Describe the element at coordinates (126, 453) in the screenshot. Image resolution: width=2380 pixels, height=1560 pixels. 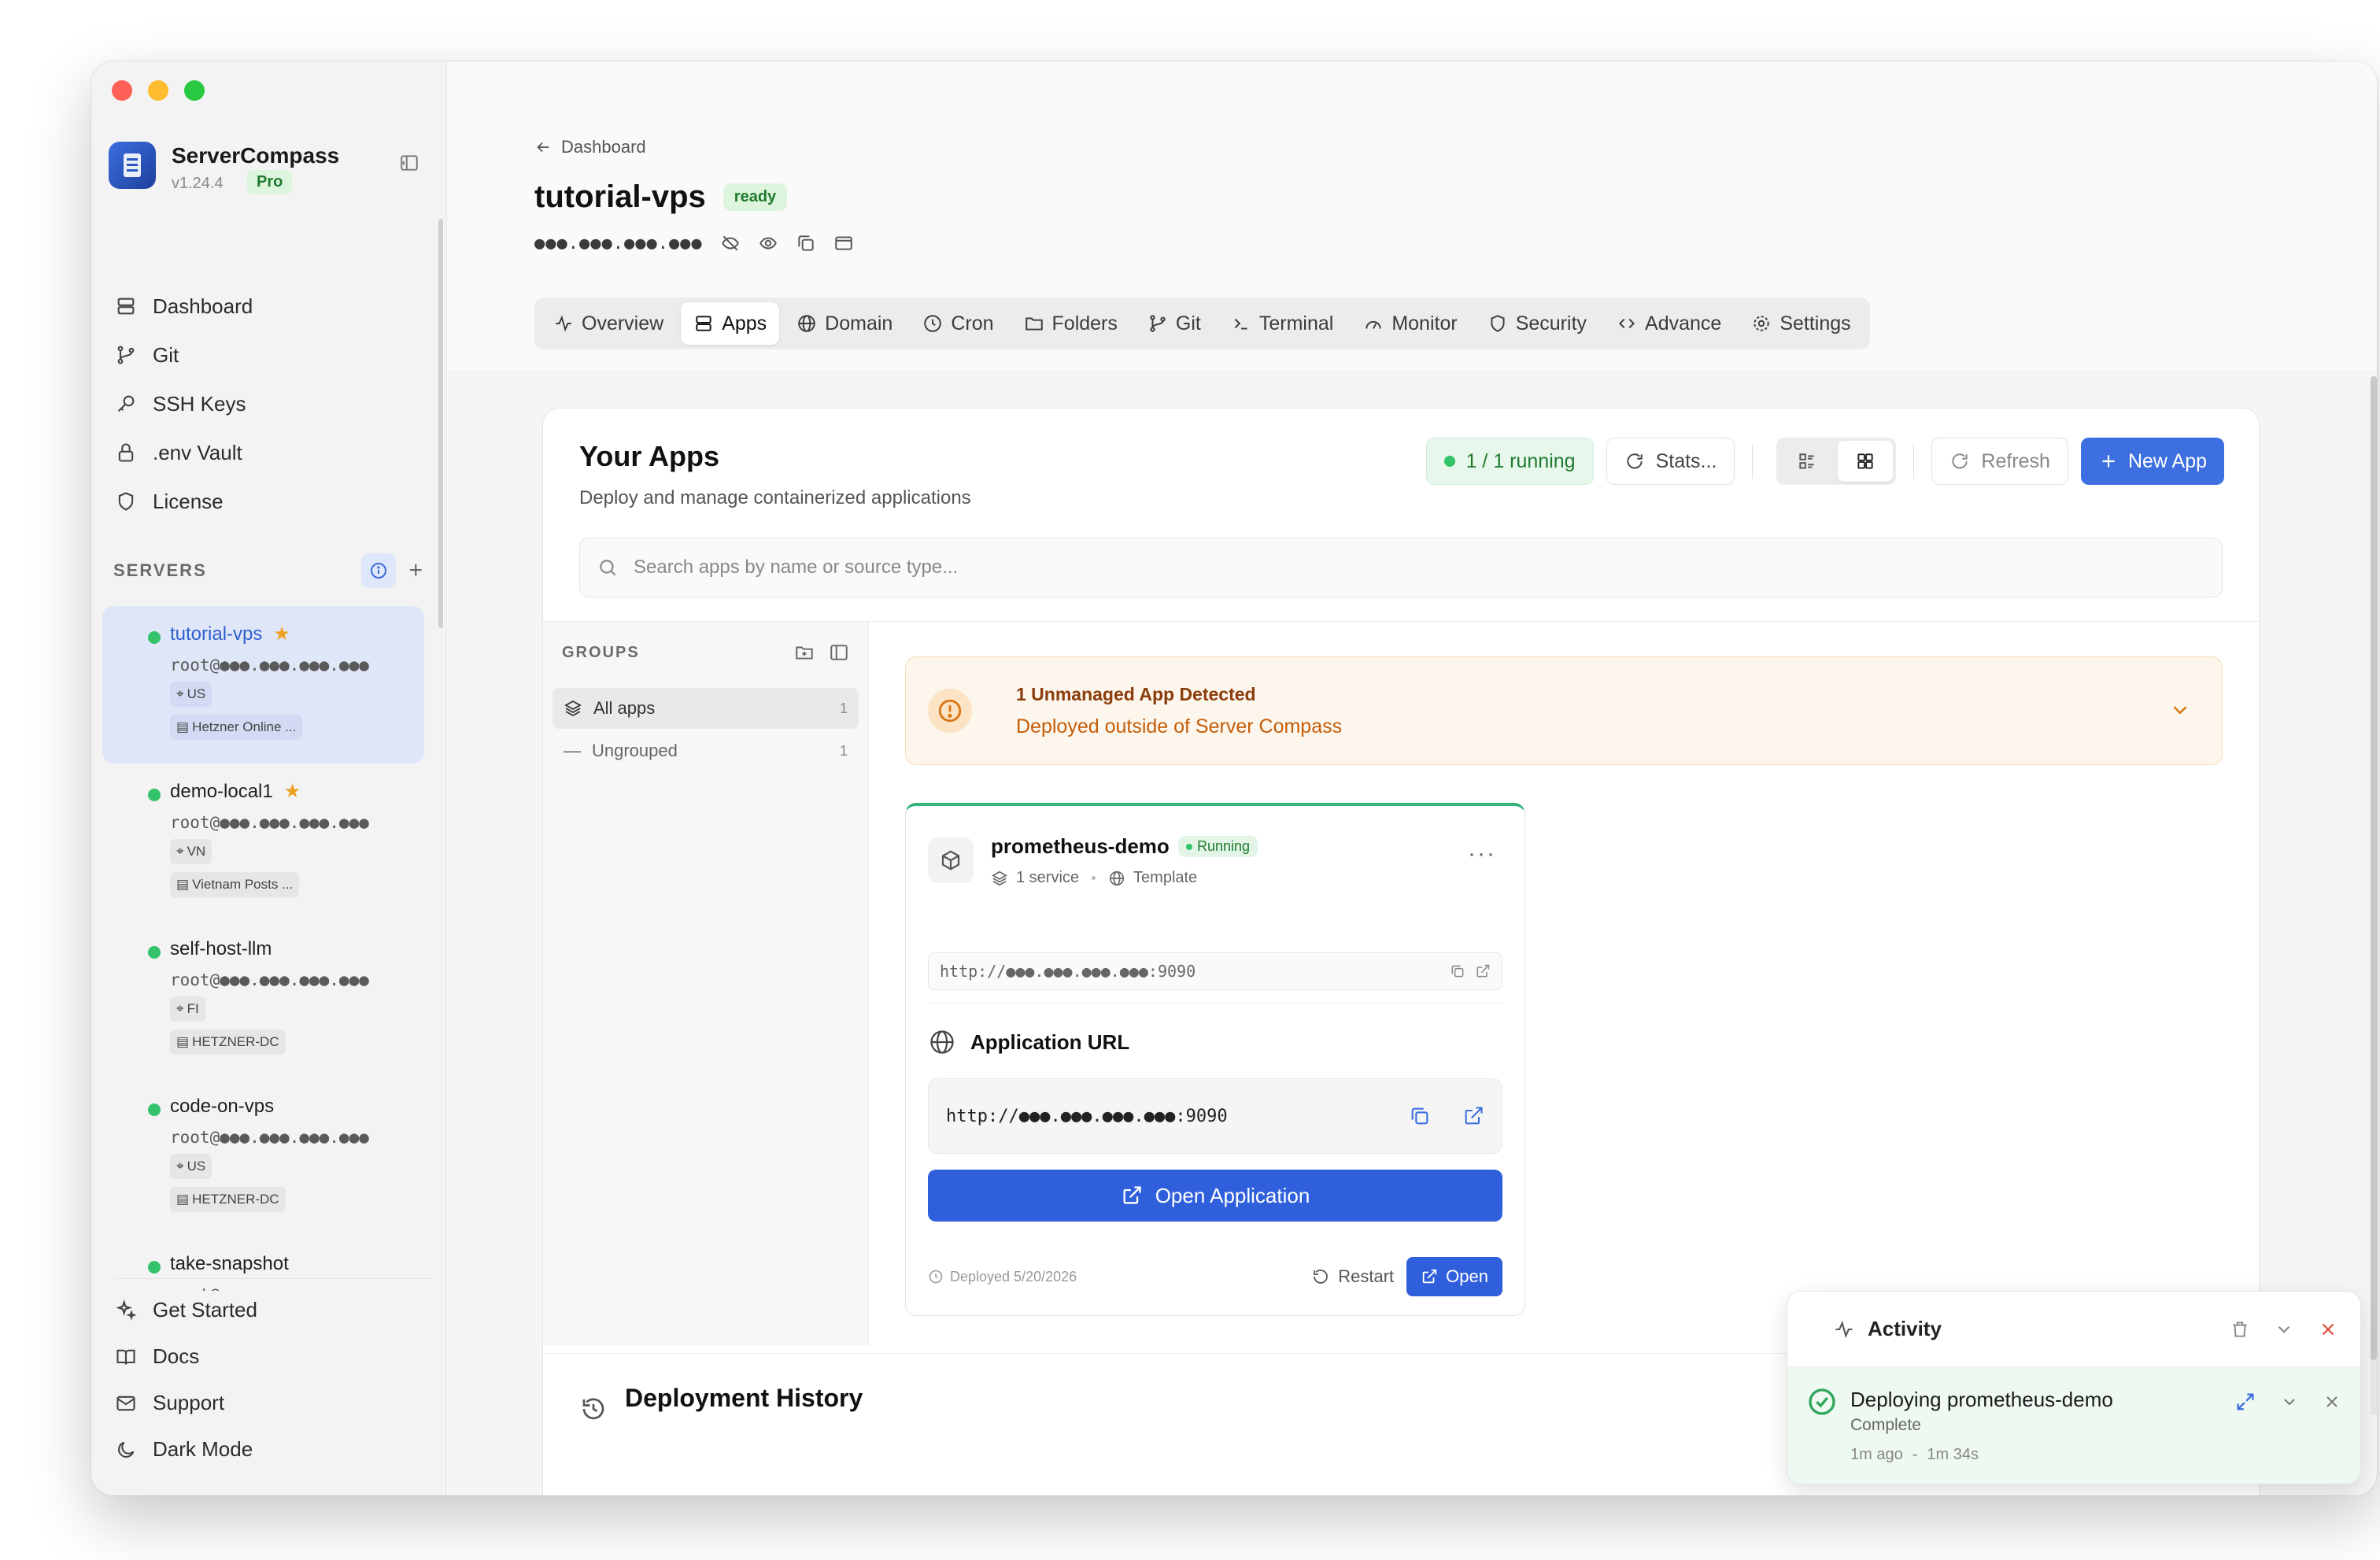
I see `lock-icon` at that location.